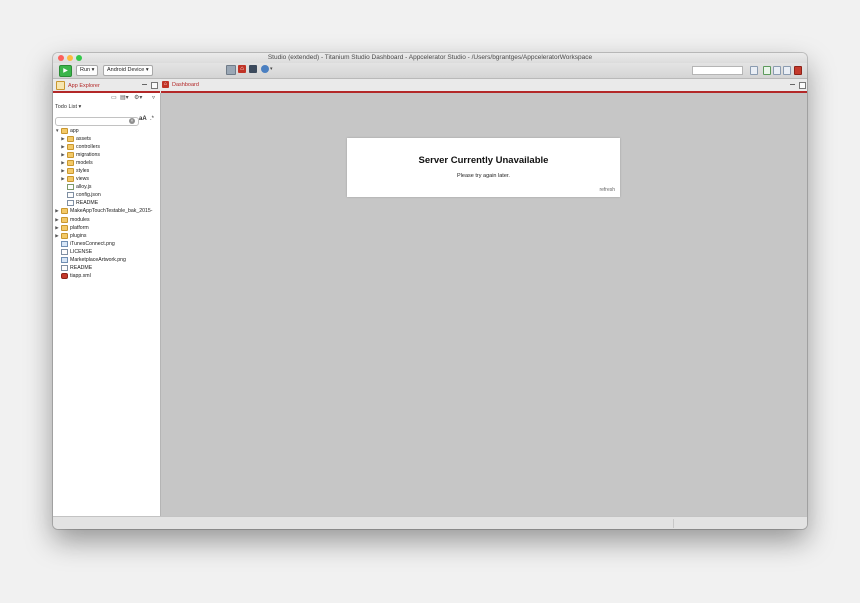 The height and width of the screenshot is (603, 860). What do you see at coordinates (64, 275) in the screenshot?
I see `xml-file-icon` at bounding box center [64, 275].